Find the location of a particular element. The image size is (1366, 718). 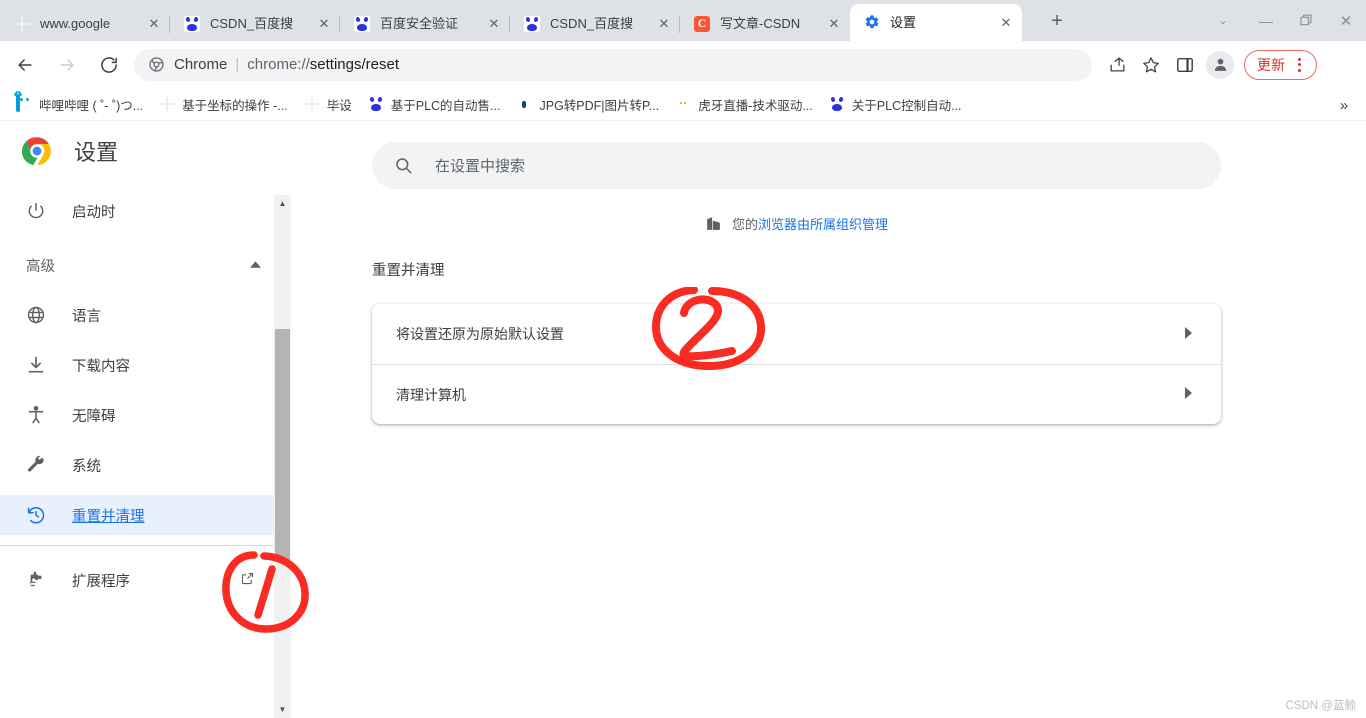

row-clean-up-computer: 清理计算机 is located at coordinates (796, 394).